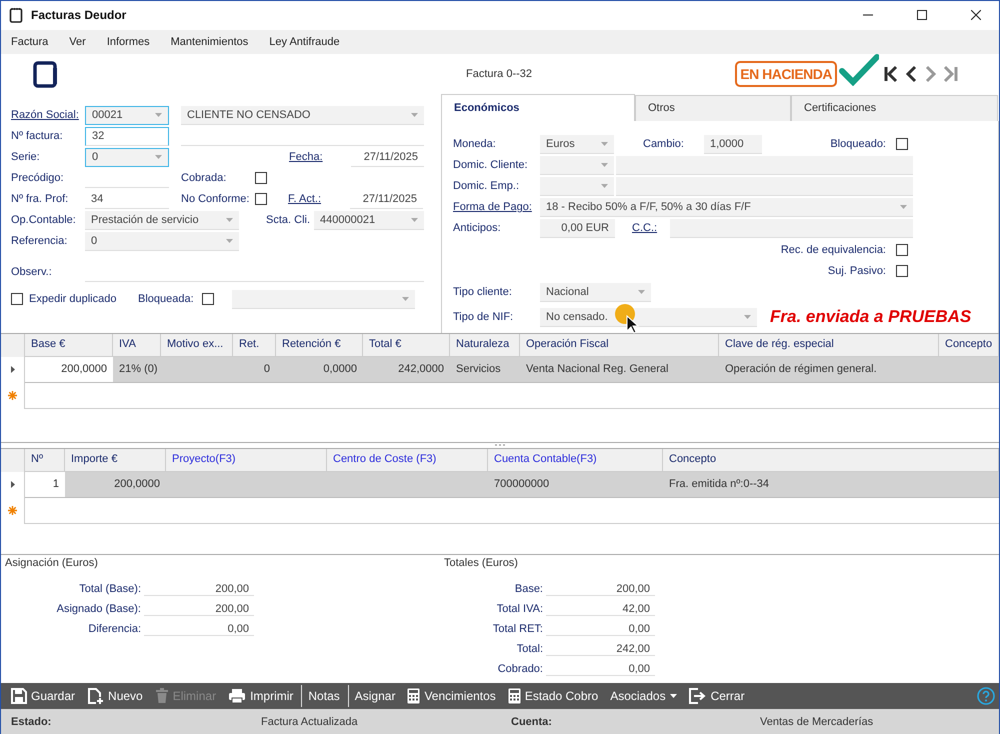  Describe the element at coordinates (115, 485) in the screenshot. I see `table-cell: 200,0000` at that location.